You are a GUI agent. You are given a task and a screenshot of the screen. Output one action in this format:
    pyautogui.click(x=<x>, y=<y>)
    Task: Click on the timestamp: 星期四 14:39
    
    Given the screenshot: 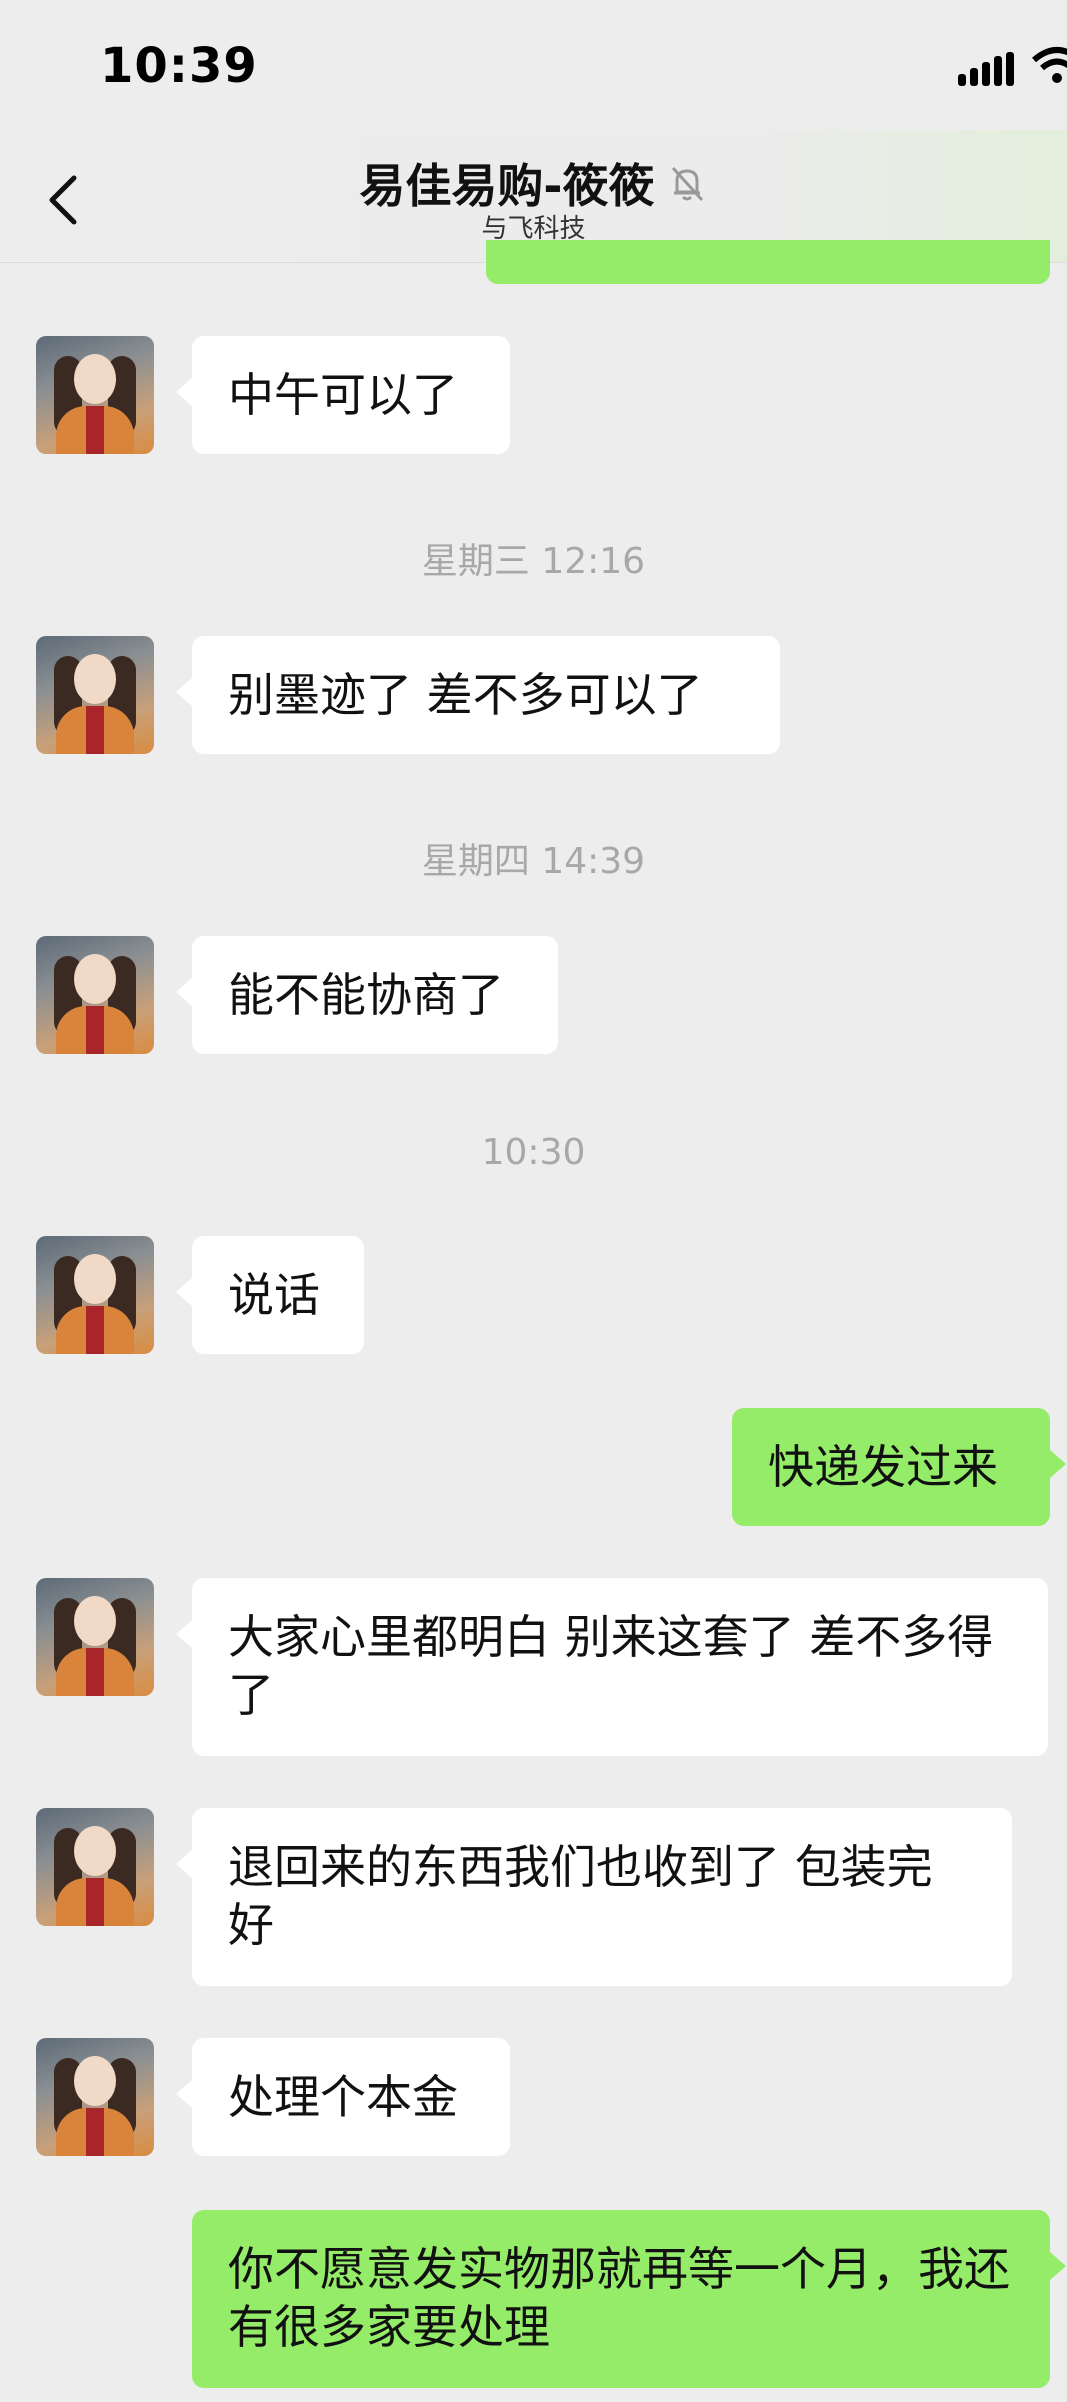 What is the action you would take?
    pyautogui.click(x=533, y=861)
    